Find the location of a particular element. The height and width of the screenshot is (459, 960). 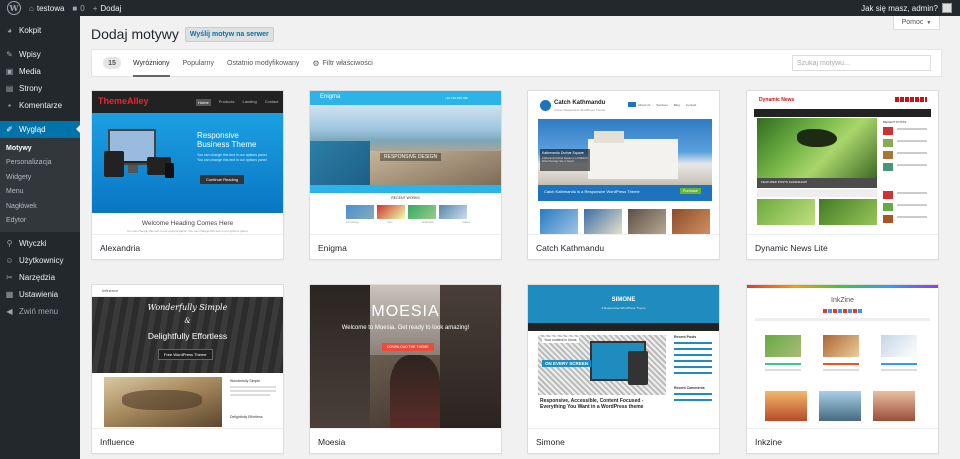

theme-logo-text: InkZine is located at coordinates (842, 300).